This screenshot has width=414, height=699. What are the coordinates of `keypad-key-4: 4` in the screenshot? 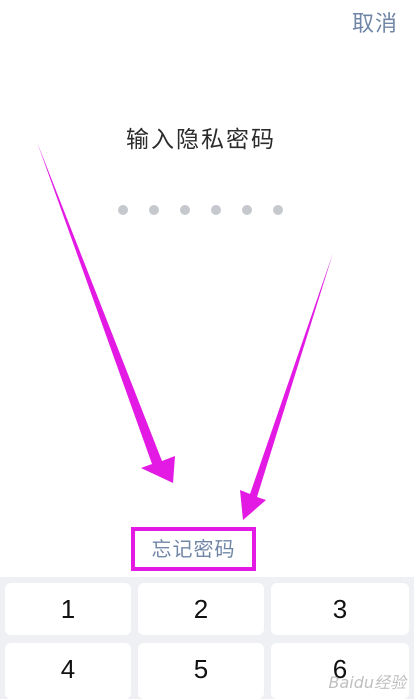 It's located at (68, 671).